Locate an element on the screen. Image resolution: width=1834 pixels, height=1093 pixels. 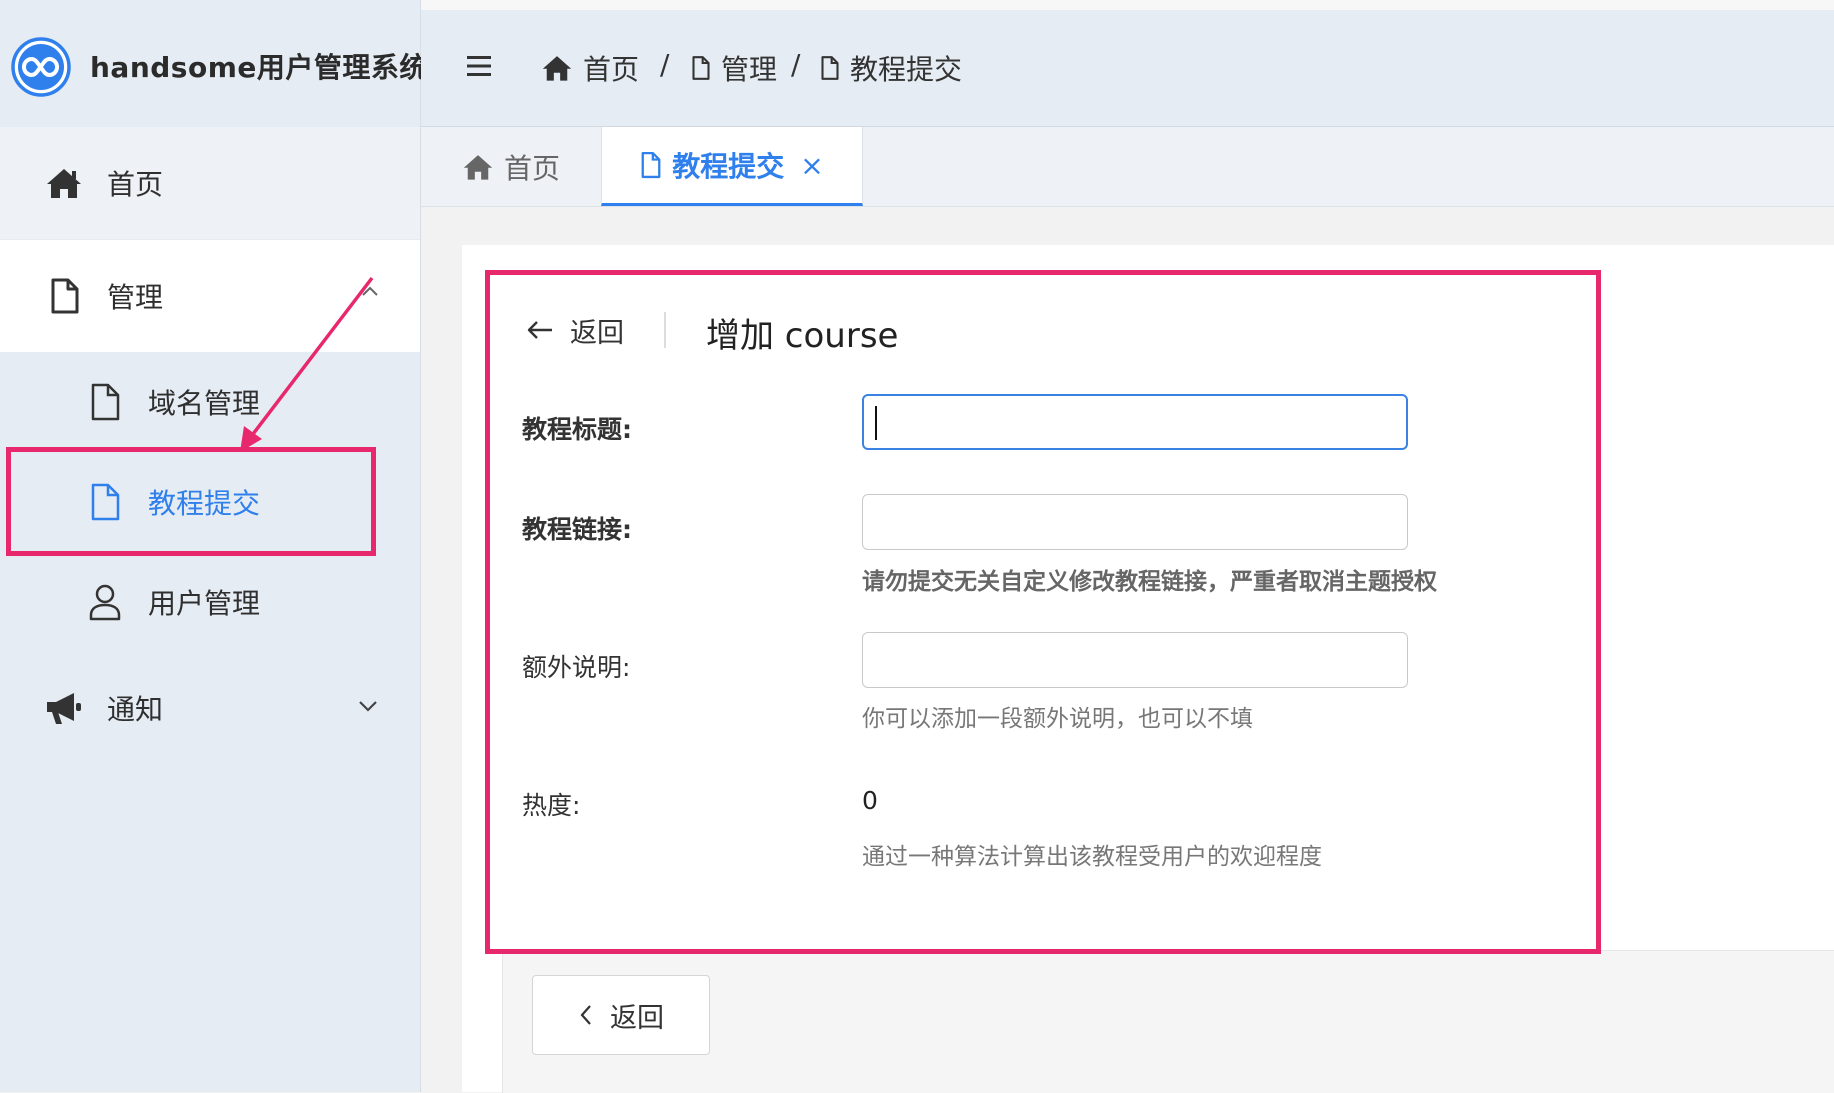
page-back-link: 返回 is located at coordinates (575, 330).